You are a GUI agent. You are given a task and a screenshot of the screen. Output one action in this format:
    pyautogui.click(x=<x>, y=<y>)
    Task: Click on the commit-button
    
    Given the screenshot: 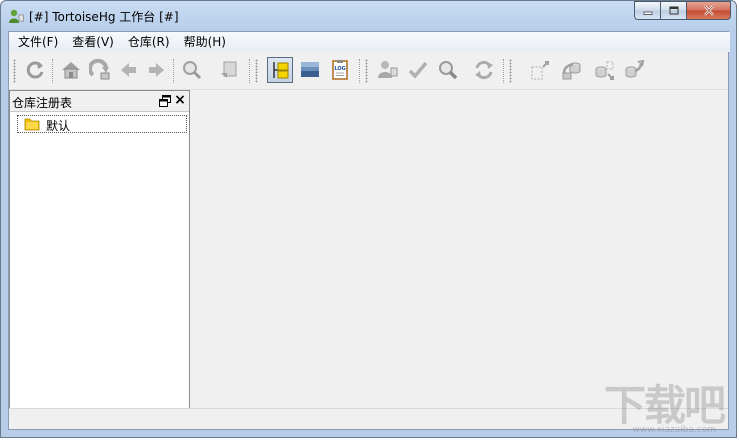 What is the action you would take?
    pyautogui.click(x=310, y=70)
    